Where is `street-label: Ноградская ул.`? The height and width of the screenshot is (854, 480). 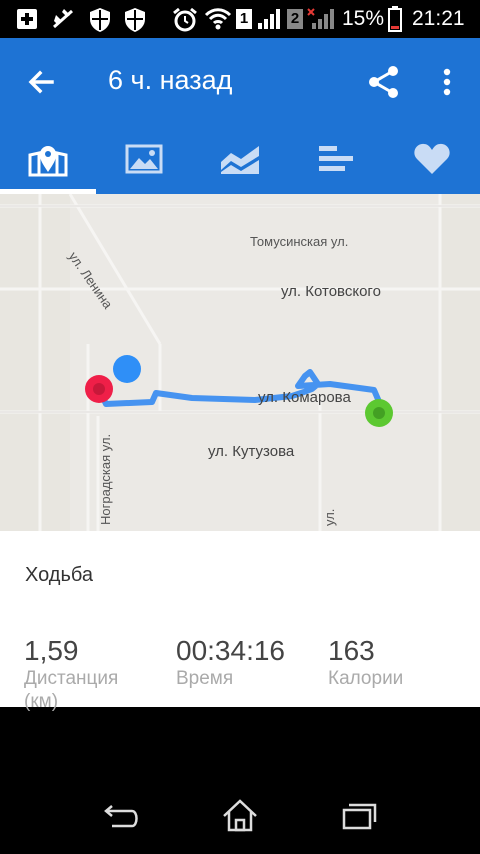
street-label: Ноградская ул. is located at coordinates (105, 479).